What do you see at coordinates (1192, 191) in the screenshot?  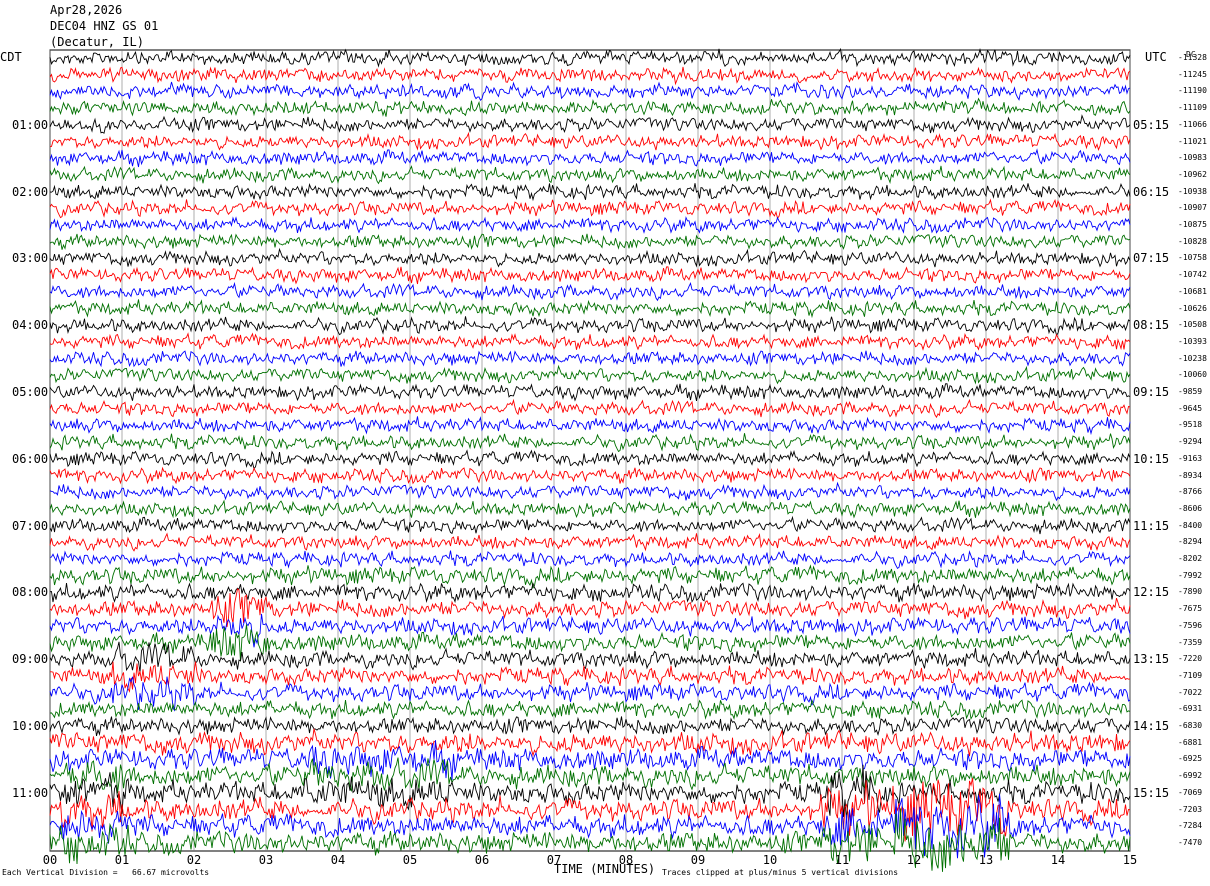 I see `trace-offset-label: -10938` at bounding box center [1192, 191].